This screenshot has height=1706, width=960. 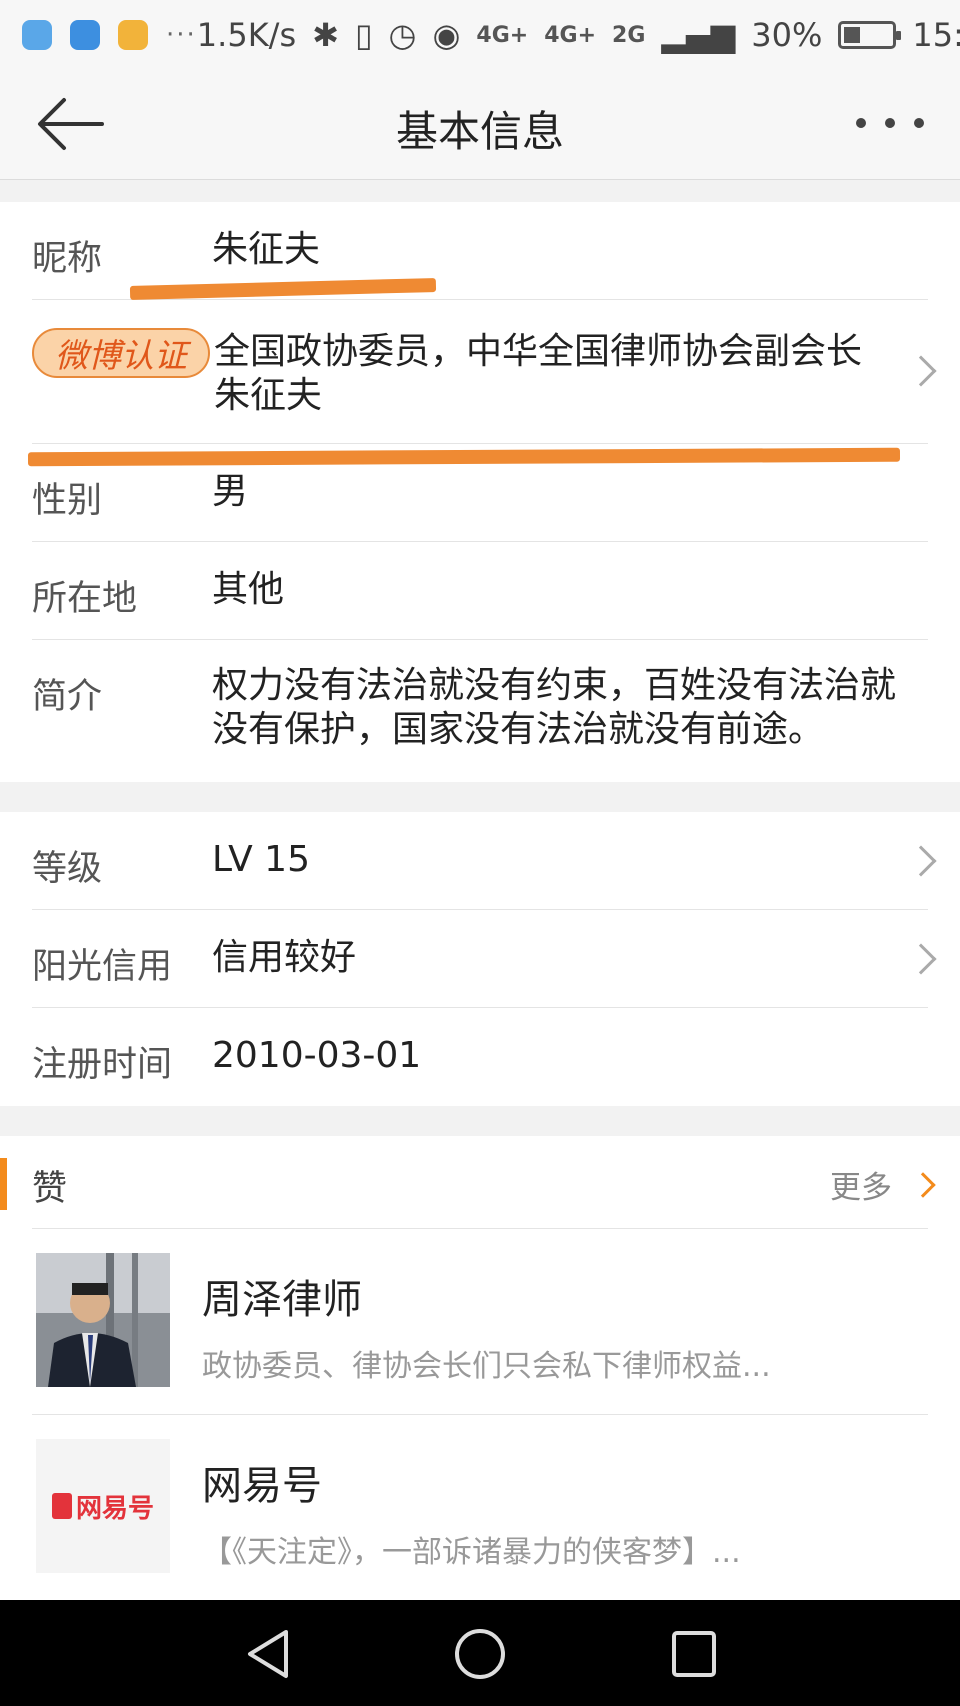 What do you see at coordinates (261, 859) in the screenshot?
I see `level-value: LV 15` at bounding box center [261, 859].